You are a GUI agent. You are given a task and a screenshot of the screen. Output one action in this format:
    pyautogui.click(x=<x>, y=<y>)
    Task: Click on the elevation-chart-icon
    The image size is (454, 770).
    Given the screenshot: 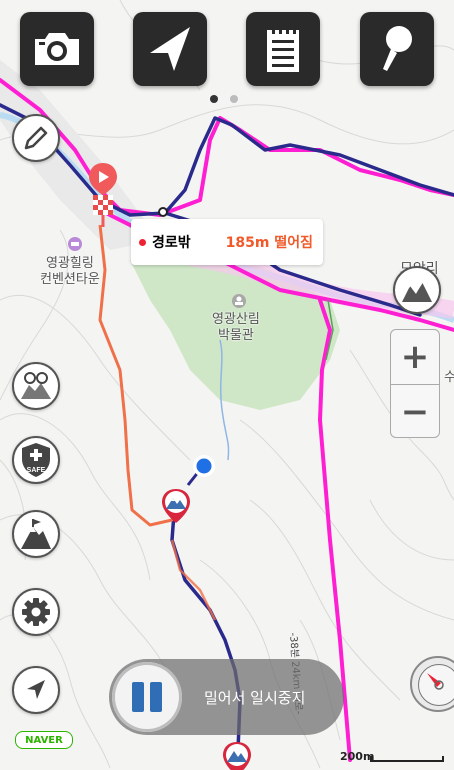 What is the action you would take?
    pyautogui.click(x=417, y=289)
    